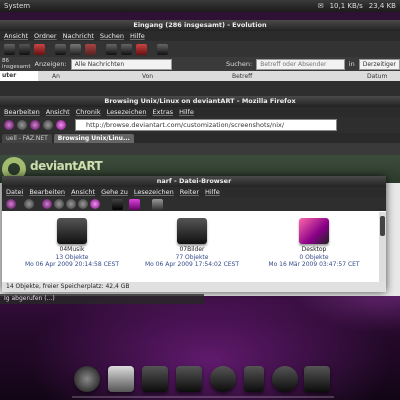 The width and height of the screenshot is (400, 400). Describe the element at coordinates (314, 231) in the screenshot. I see `desktop-folder-icon` at that location.